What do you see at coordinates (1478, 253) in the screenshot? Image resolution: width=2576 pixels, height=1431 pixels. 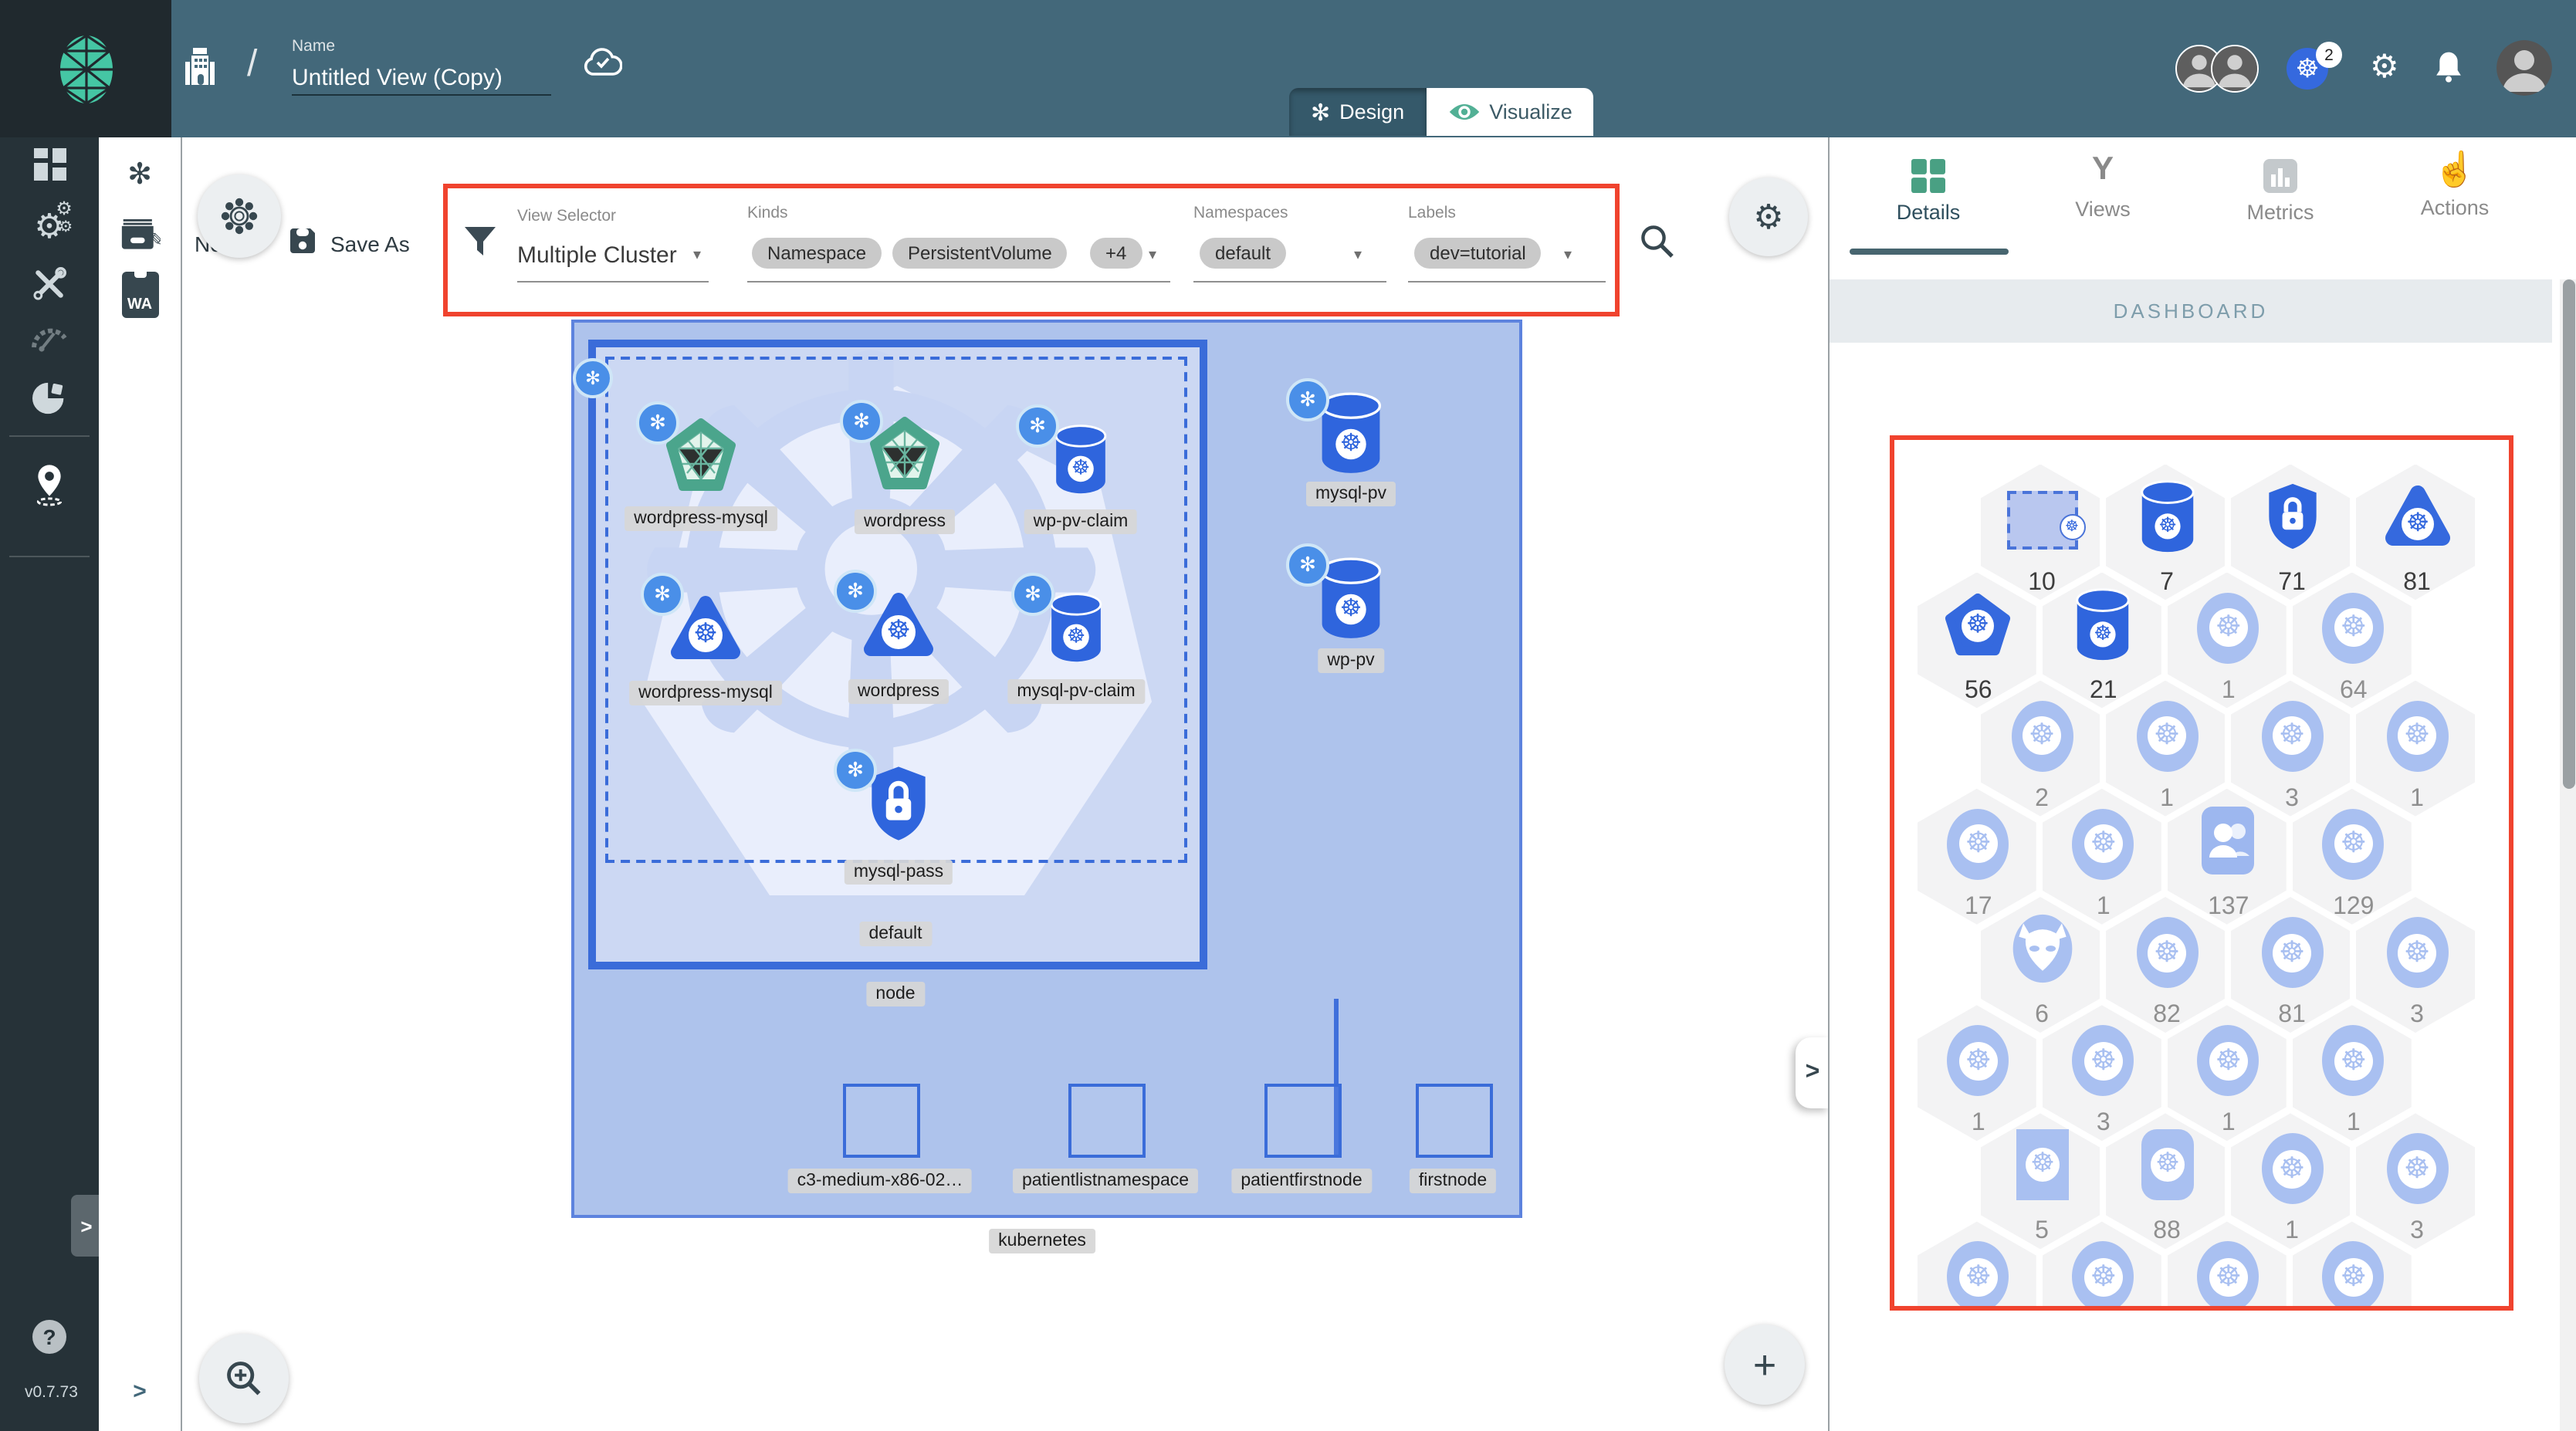 I see `label-chip: dev=tutorial` at bounding box center [1478, 253].